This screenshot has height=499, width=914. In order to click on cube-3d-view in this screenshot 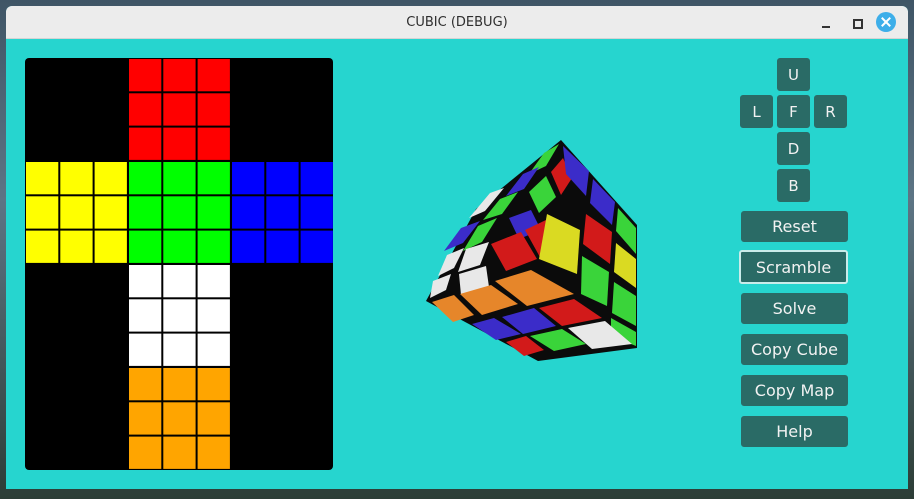, I will do `click(531, 247)`.